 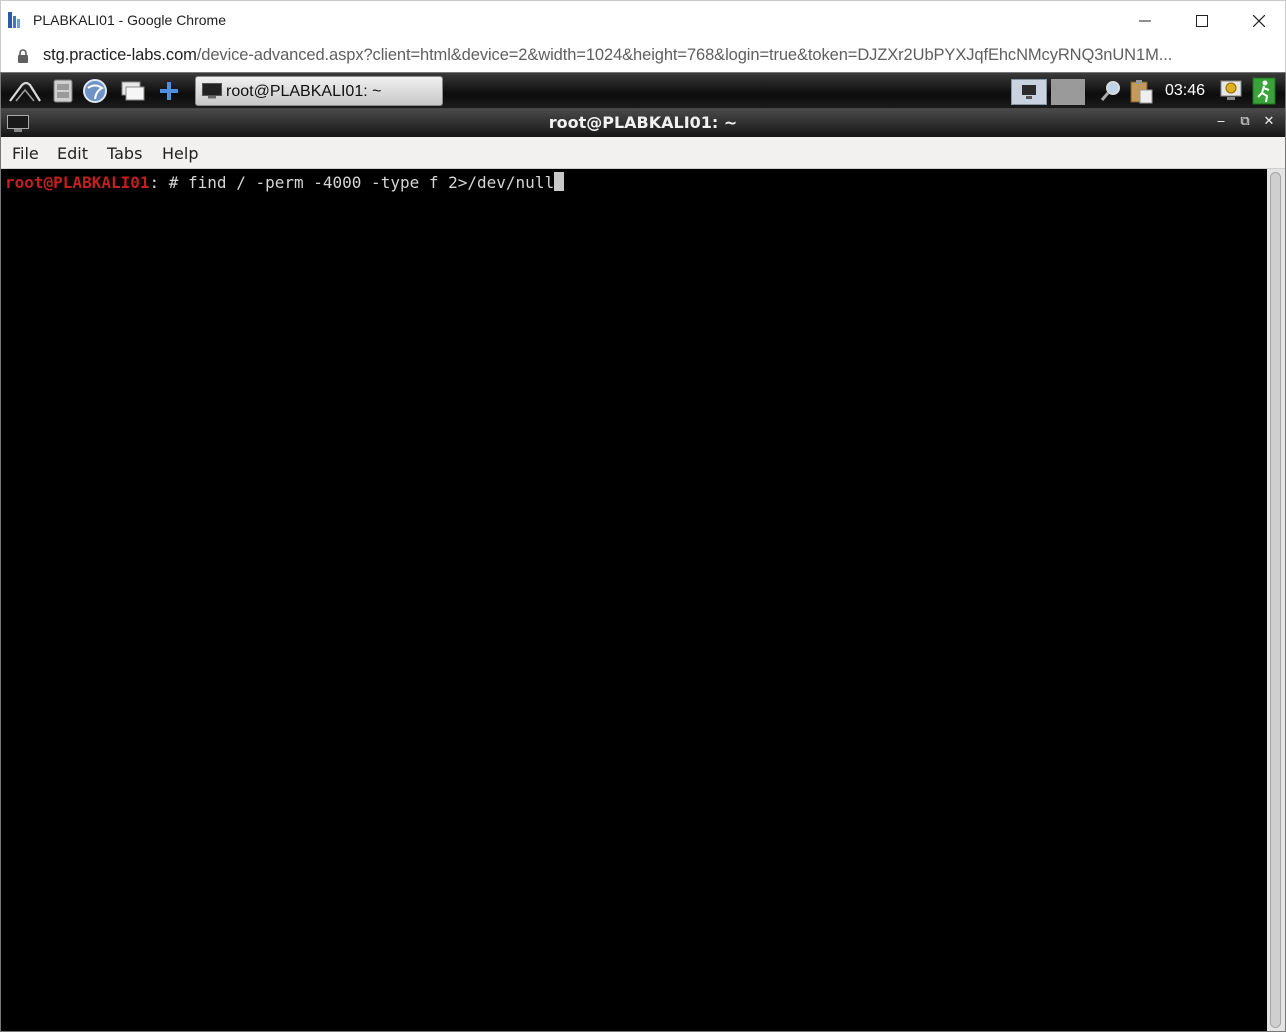 I want to click on terminal-menu-bar: File Edit Tabs Help, so click(x=643, y=153).